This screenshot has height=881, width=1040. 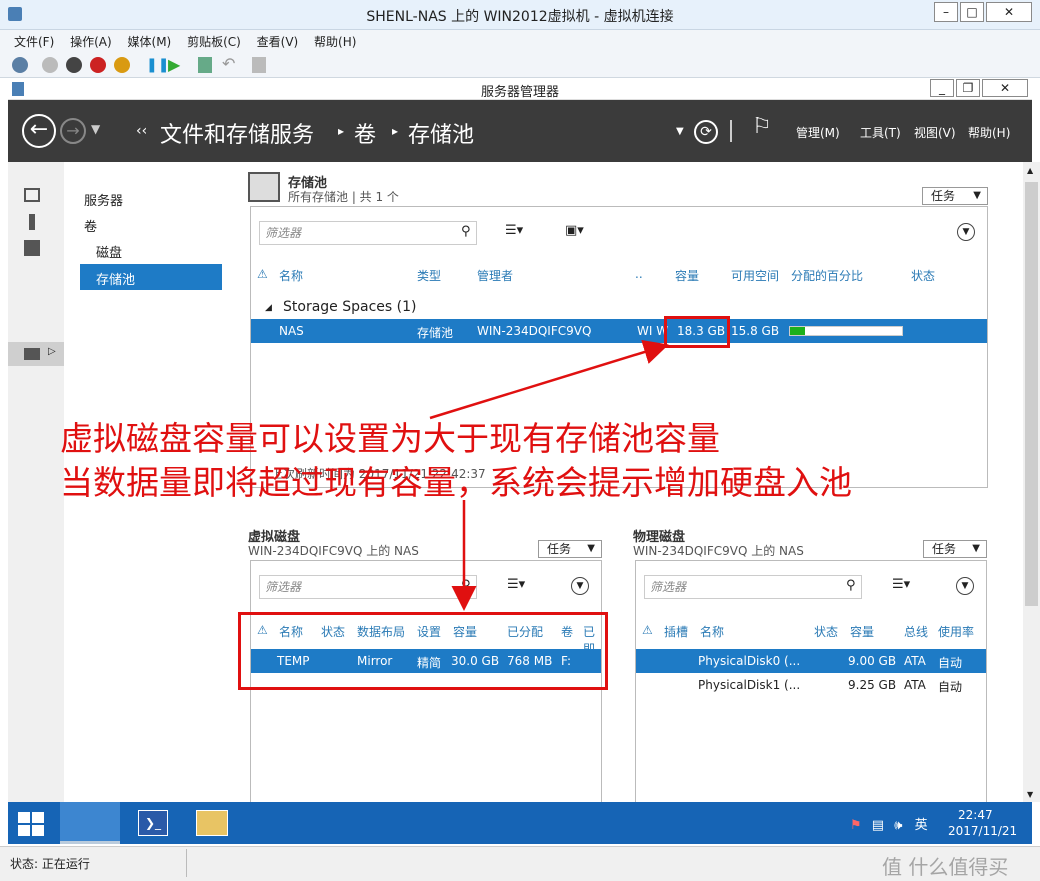 What do you see at coordinates (186, 863) in the screenshot?
I see `status-divider` at bounding box center [186, 863].